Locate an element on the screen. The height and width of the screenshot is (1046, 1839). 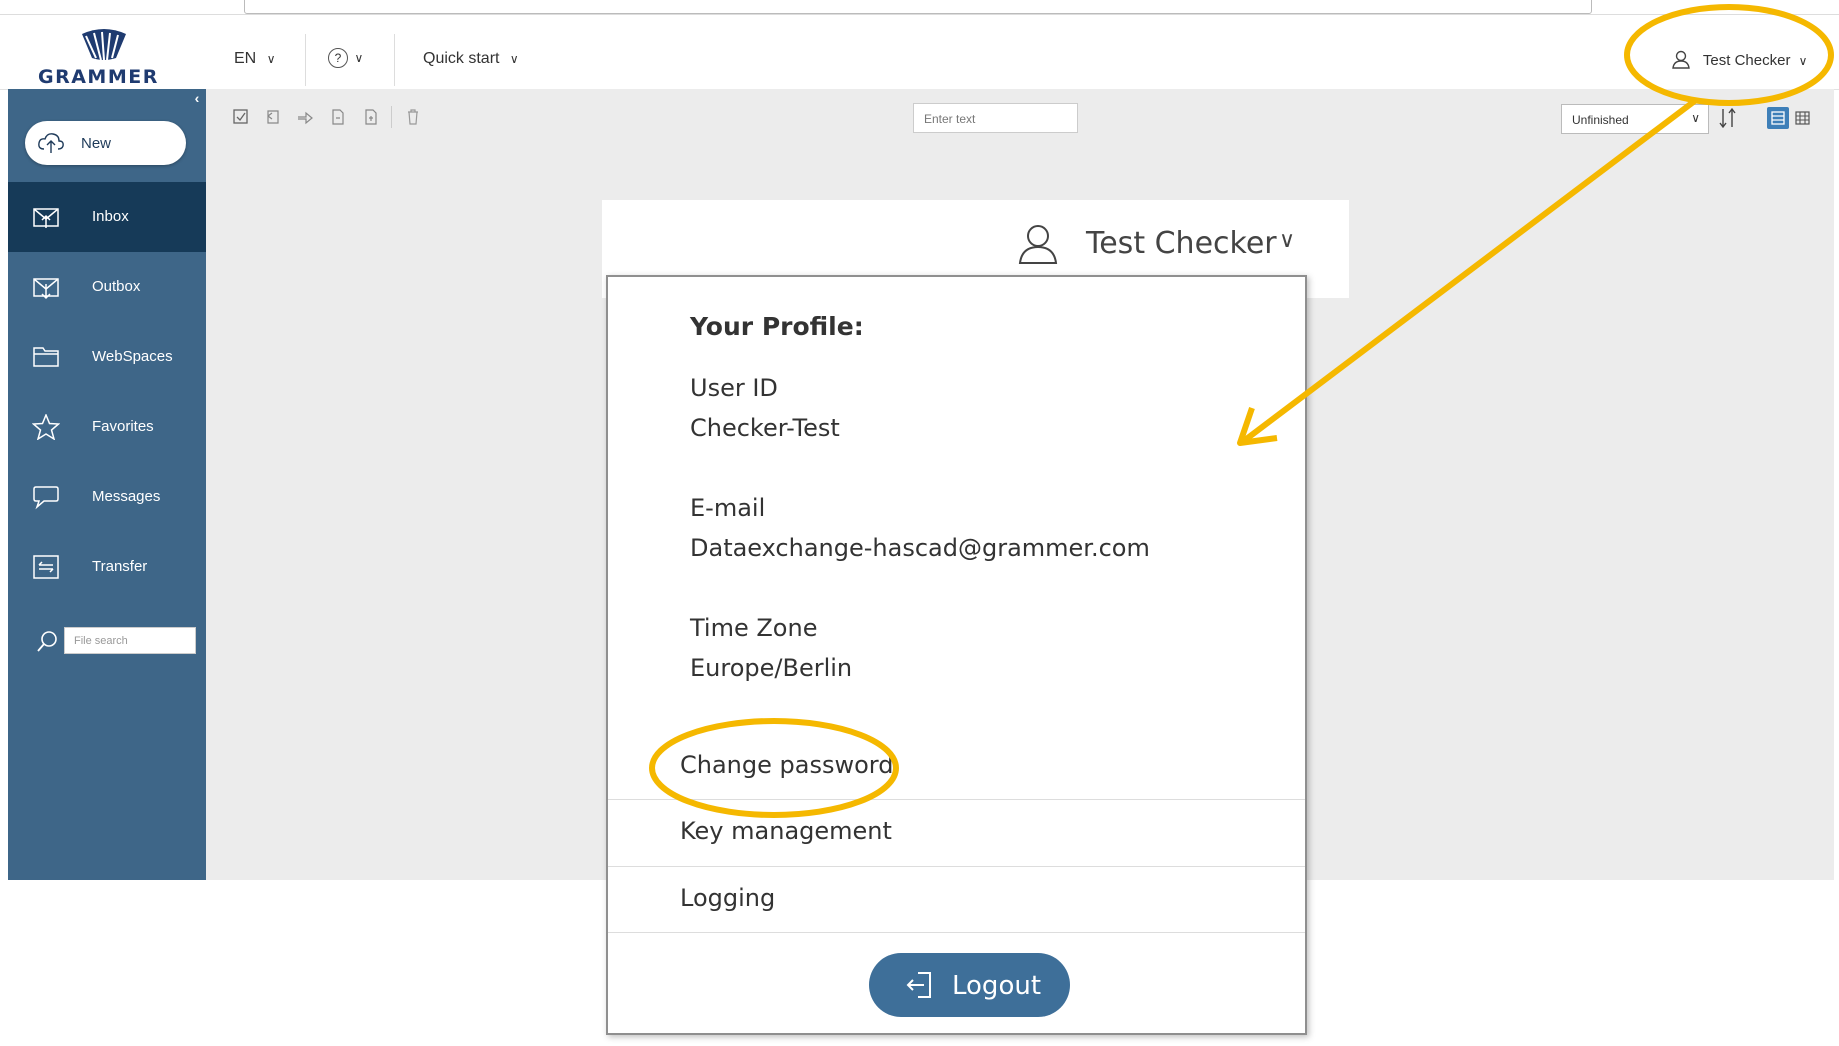
user-id-value: Checker-Test is located at coordinates (765, 428).